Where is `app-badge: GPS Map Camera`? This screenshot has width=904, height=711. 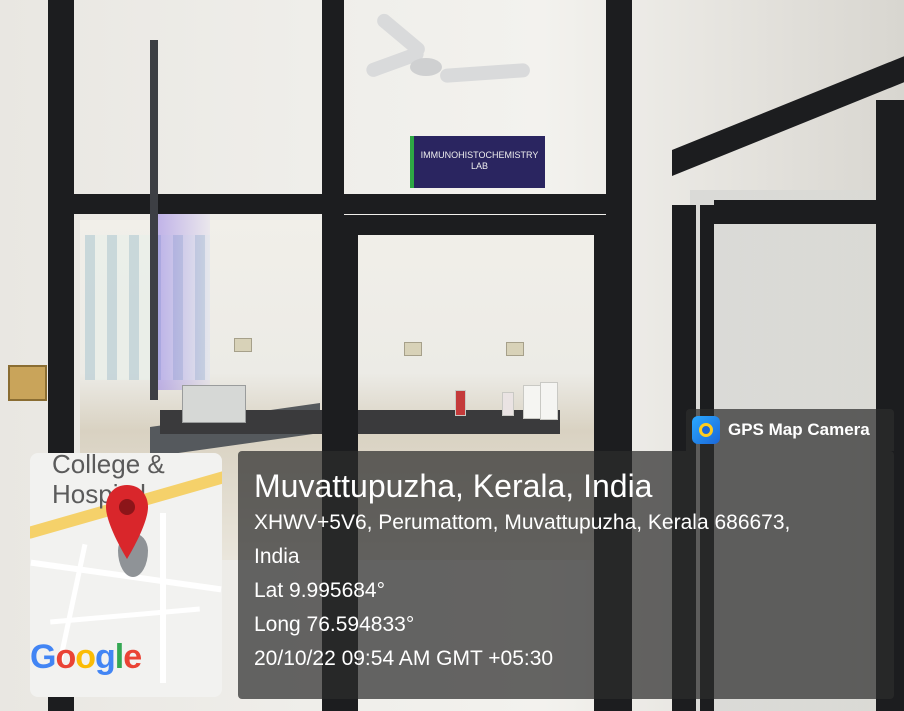
app-badge: GPS Map Camera is located at coordinates (790, 430).